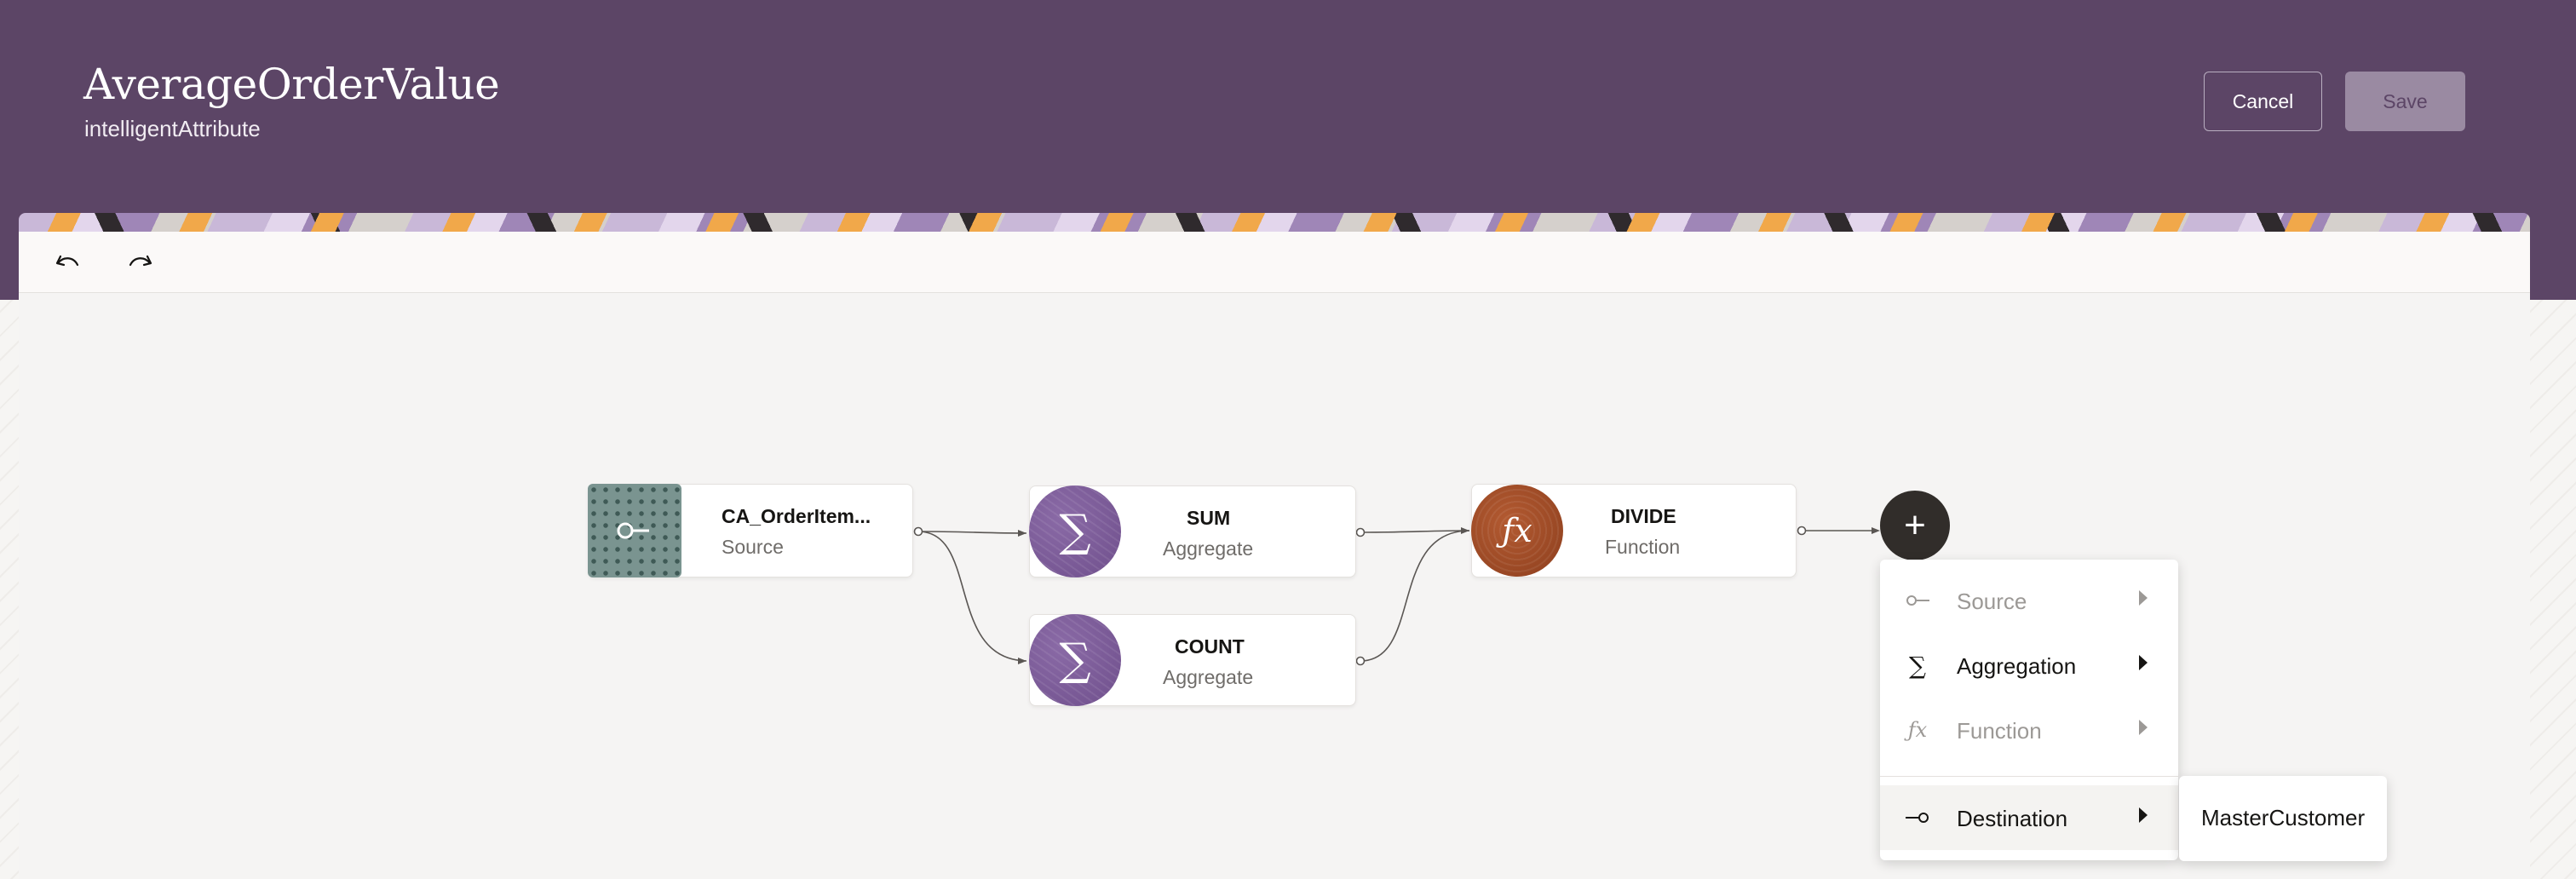 The width and height of the screenshot is (2576, 879). I want to click on divide-badge: ƒx, so click(1517, 531).